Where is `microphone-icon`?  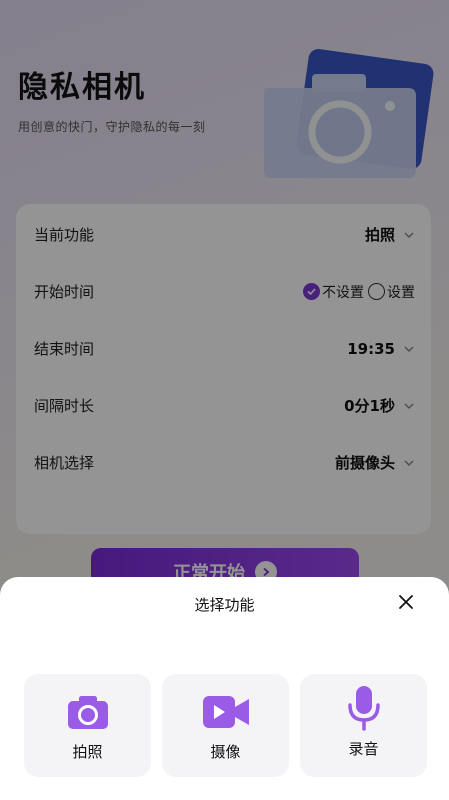
microphone-icon is located at coordinates (364, 708).